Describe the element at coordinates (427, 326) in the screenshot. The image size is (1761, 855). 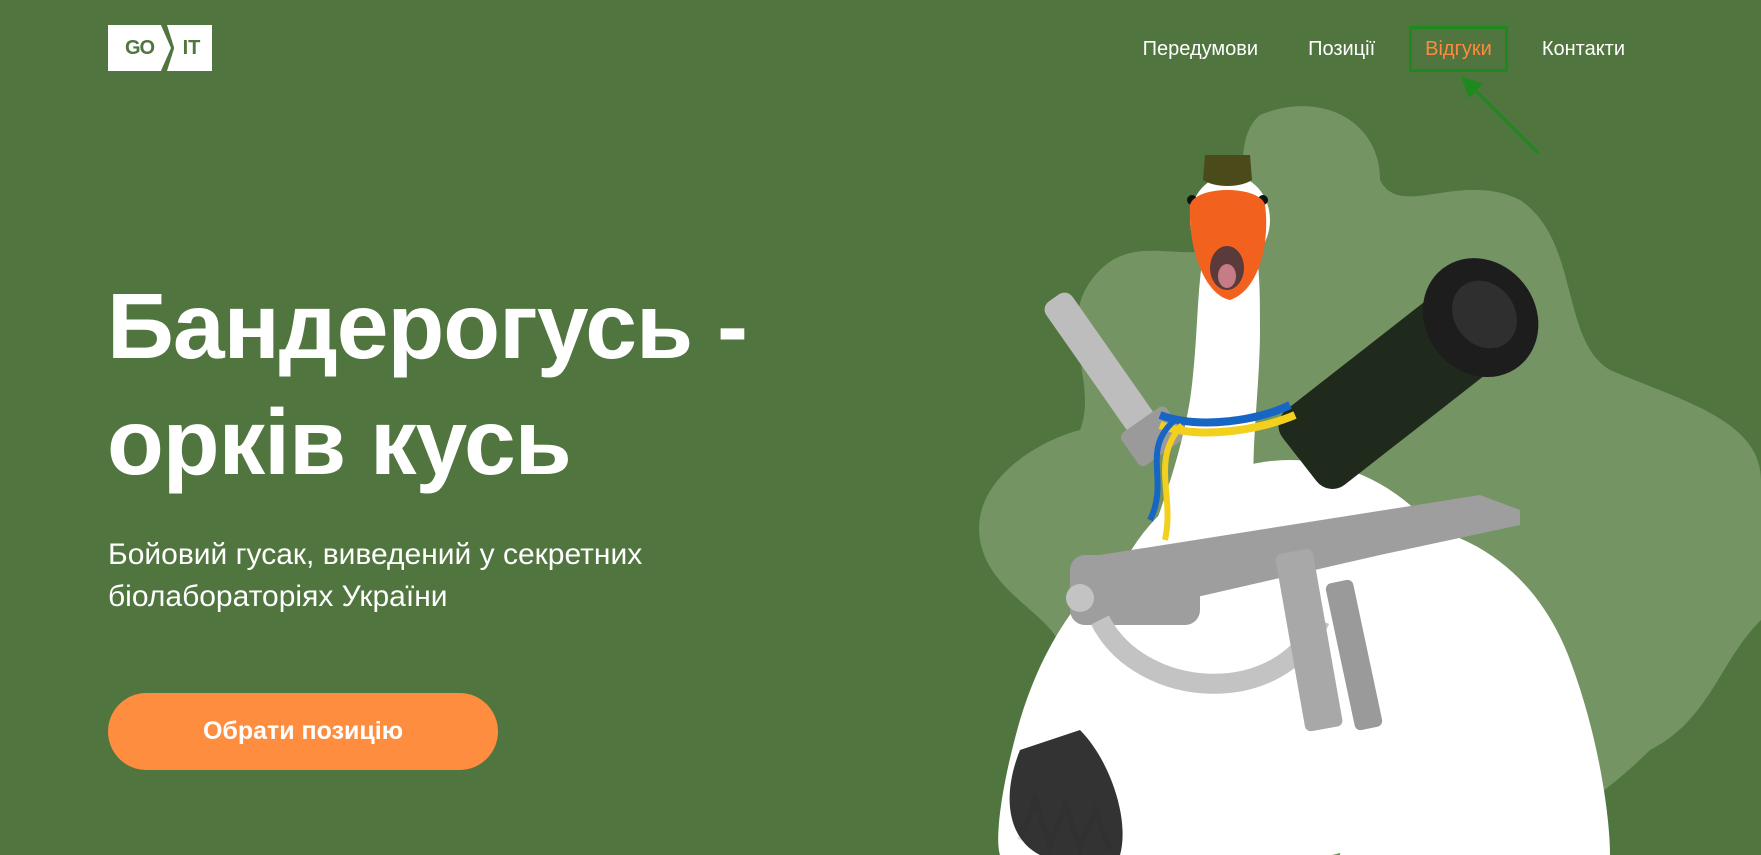
I see `hero-title-line1: Бандерогусь -` at that location.